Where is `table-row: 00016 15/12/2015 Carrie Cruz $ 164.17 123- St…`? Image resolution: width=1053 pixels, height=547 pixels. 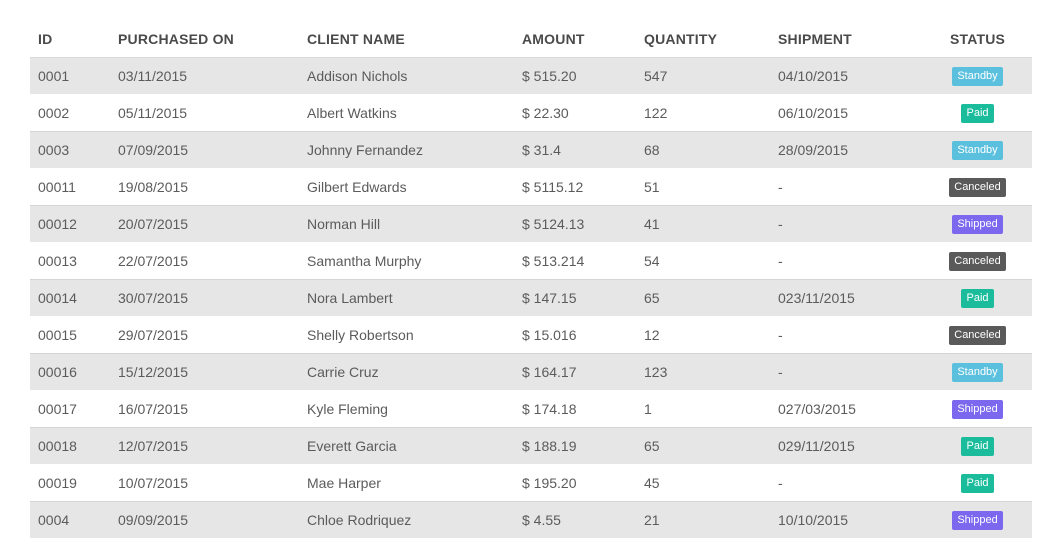
table-row: 00016 15/12/2015 Carrie Cruz $ 164.17 123- St… is located at coordinates (531, 372).